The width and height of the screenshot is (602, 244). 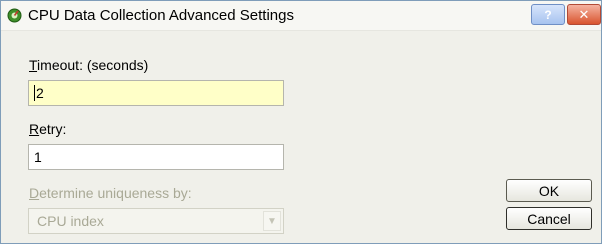 I want to click on ok-button-label: OK, so click(x=549, y=190).